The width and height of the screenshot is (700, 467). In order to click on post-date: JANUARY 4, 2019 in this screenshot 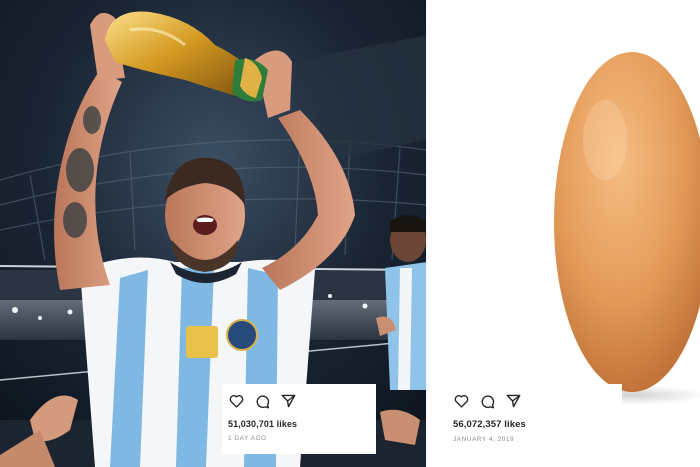, I will do `click(484, 439)`.